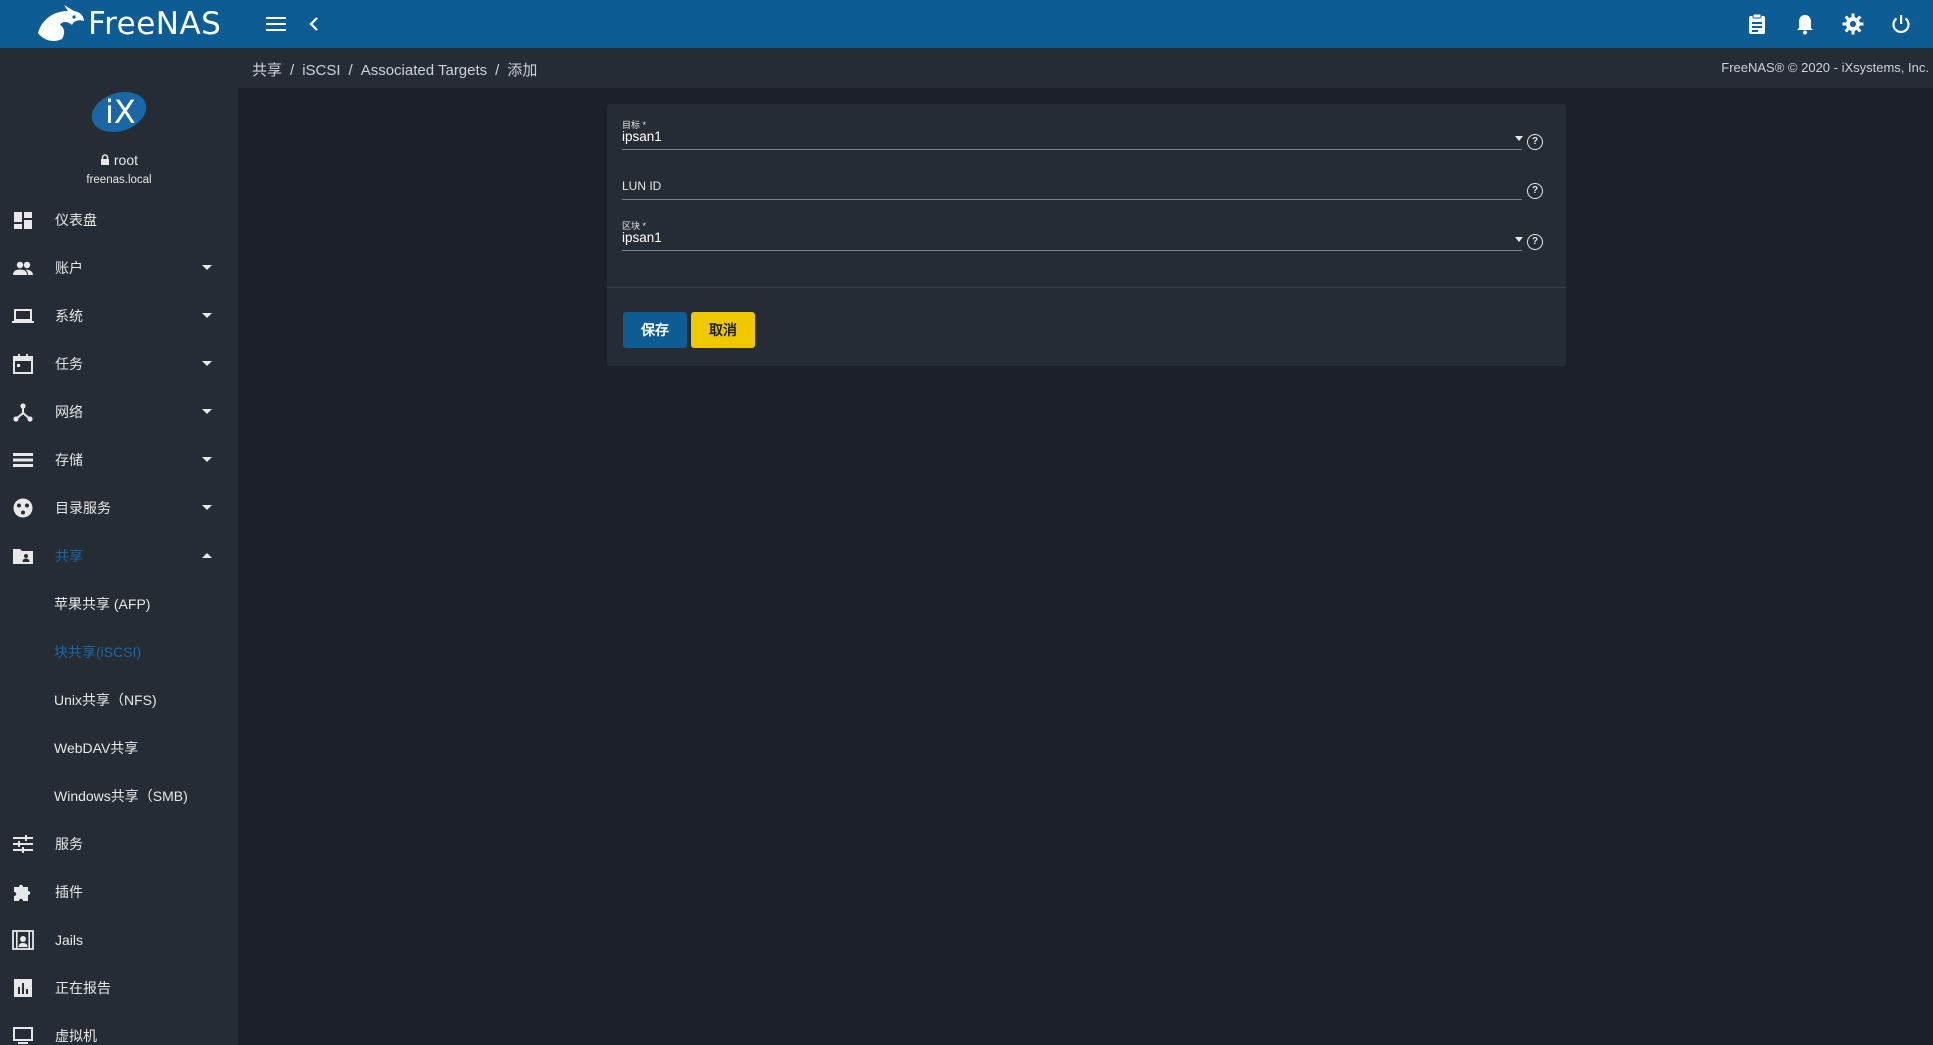 The image size is (1933, 1045). What do you see at coordinates (321, 70) in the screenshot?
I see `breadcrumb-iscsi: iSCSI` at bounding box center [321, 70].